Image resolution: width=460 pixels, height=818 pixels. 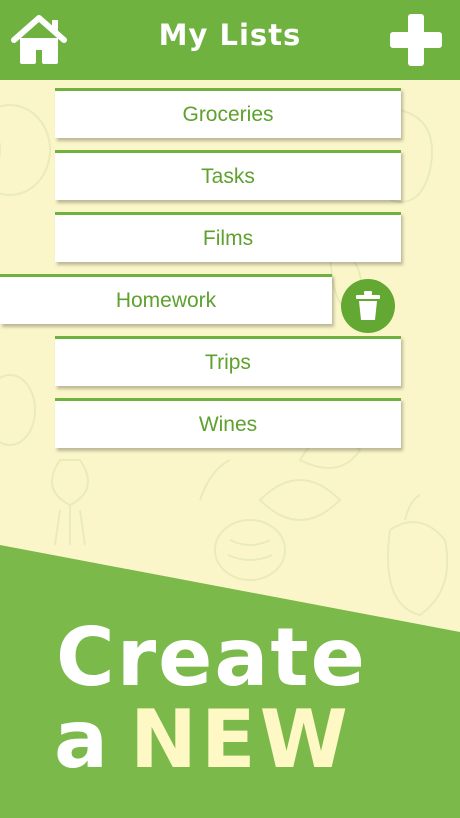 I want to click on delete-list-button, so click(x=368, y=306).